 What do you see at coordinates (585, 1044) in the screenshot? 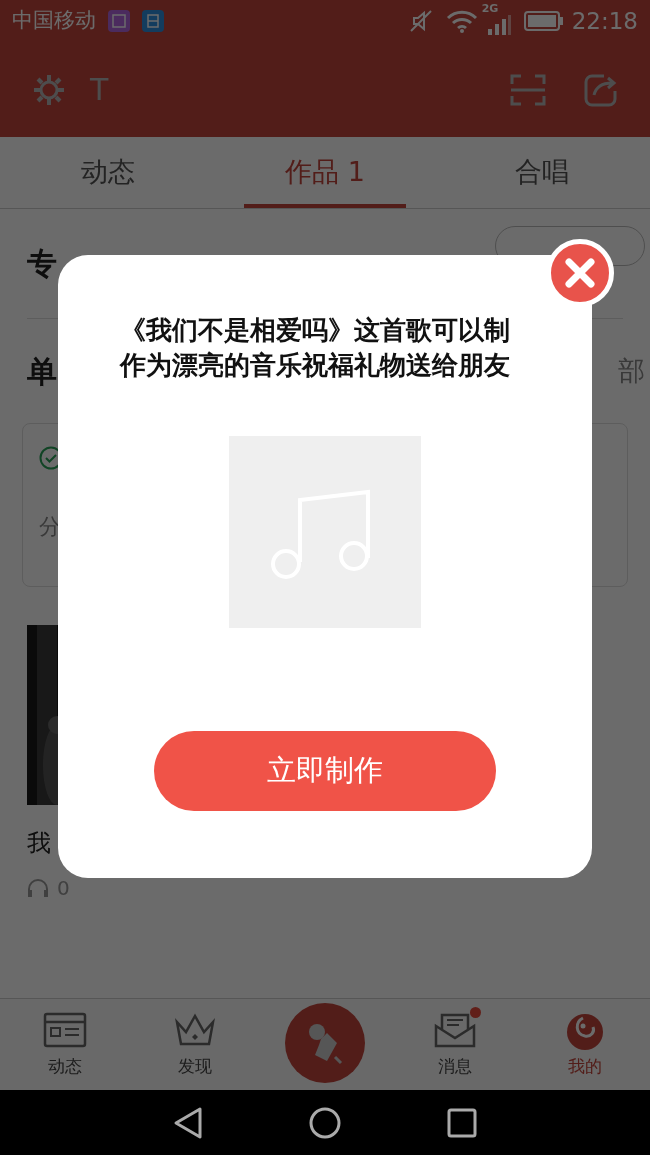
I see `nav-tab: 我的` at bounding box center [585, 1044].